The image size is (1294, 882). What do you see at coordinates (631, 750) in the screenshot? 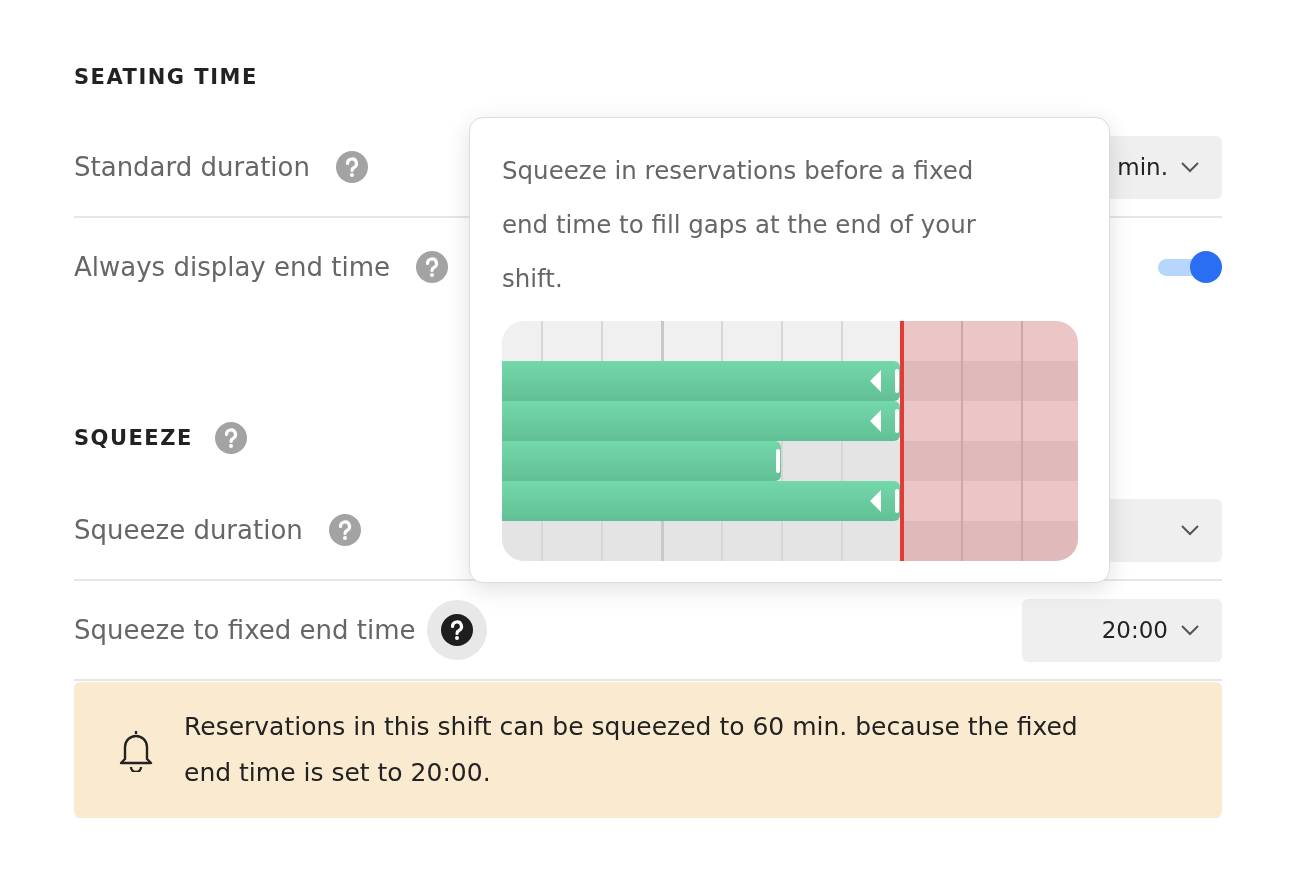
I see `alert-message: Reservations in this shift can be squeezed to 60 min. because the fixed end time is set to 20:00.` at bounding box center [631, 750].